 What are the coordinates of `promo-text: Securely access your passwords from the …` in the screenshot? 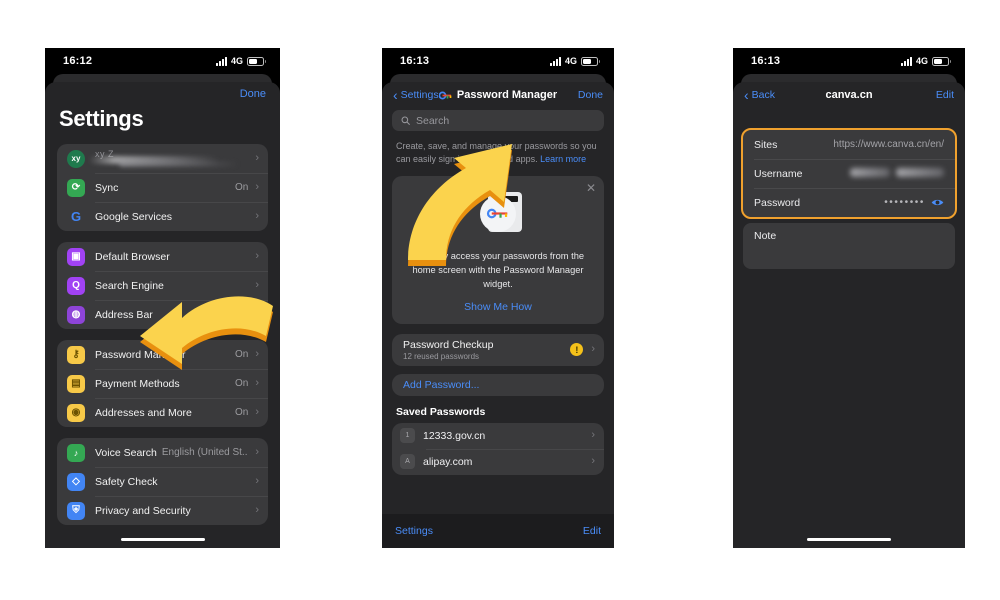 It's located at (498, 270).